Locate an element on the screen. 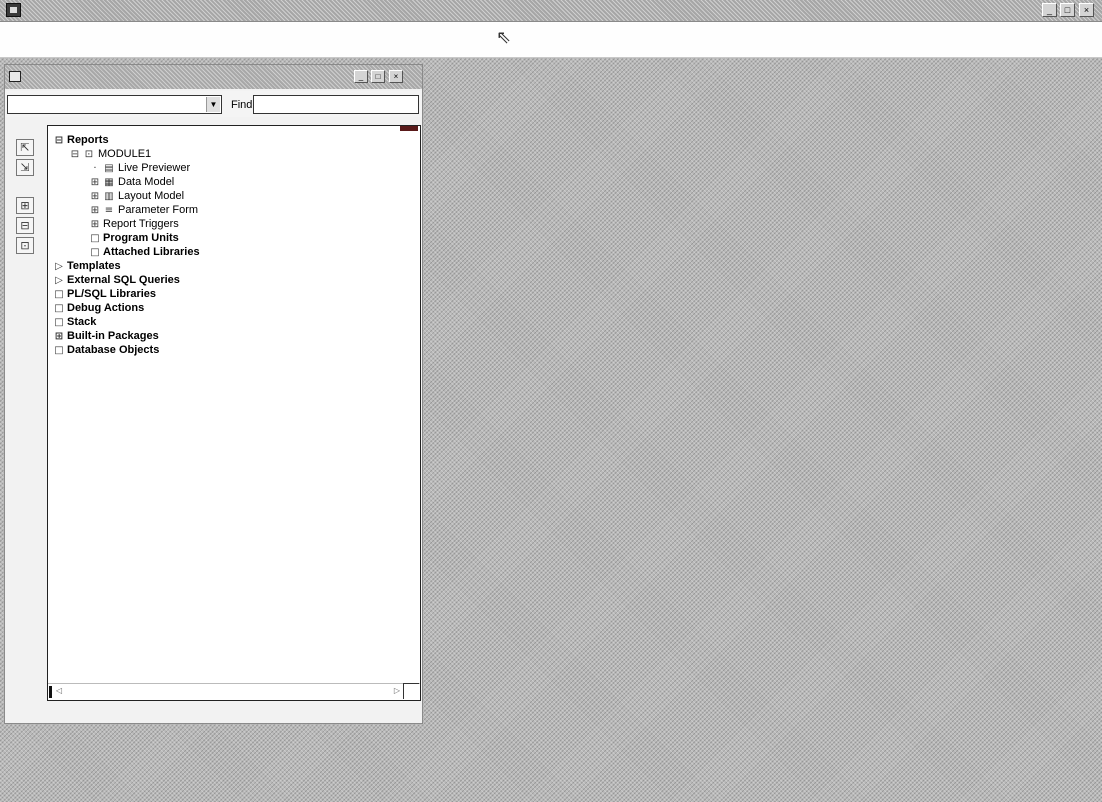 The image size is (1102, 802). tree-node: ▷ External SQL Queries is located at coordinates (117, 280).